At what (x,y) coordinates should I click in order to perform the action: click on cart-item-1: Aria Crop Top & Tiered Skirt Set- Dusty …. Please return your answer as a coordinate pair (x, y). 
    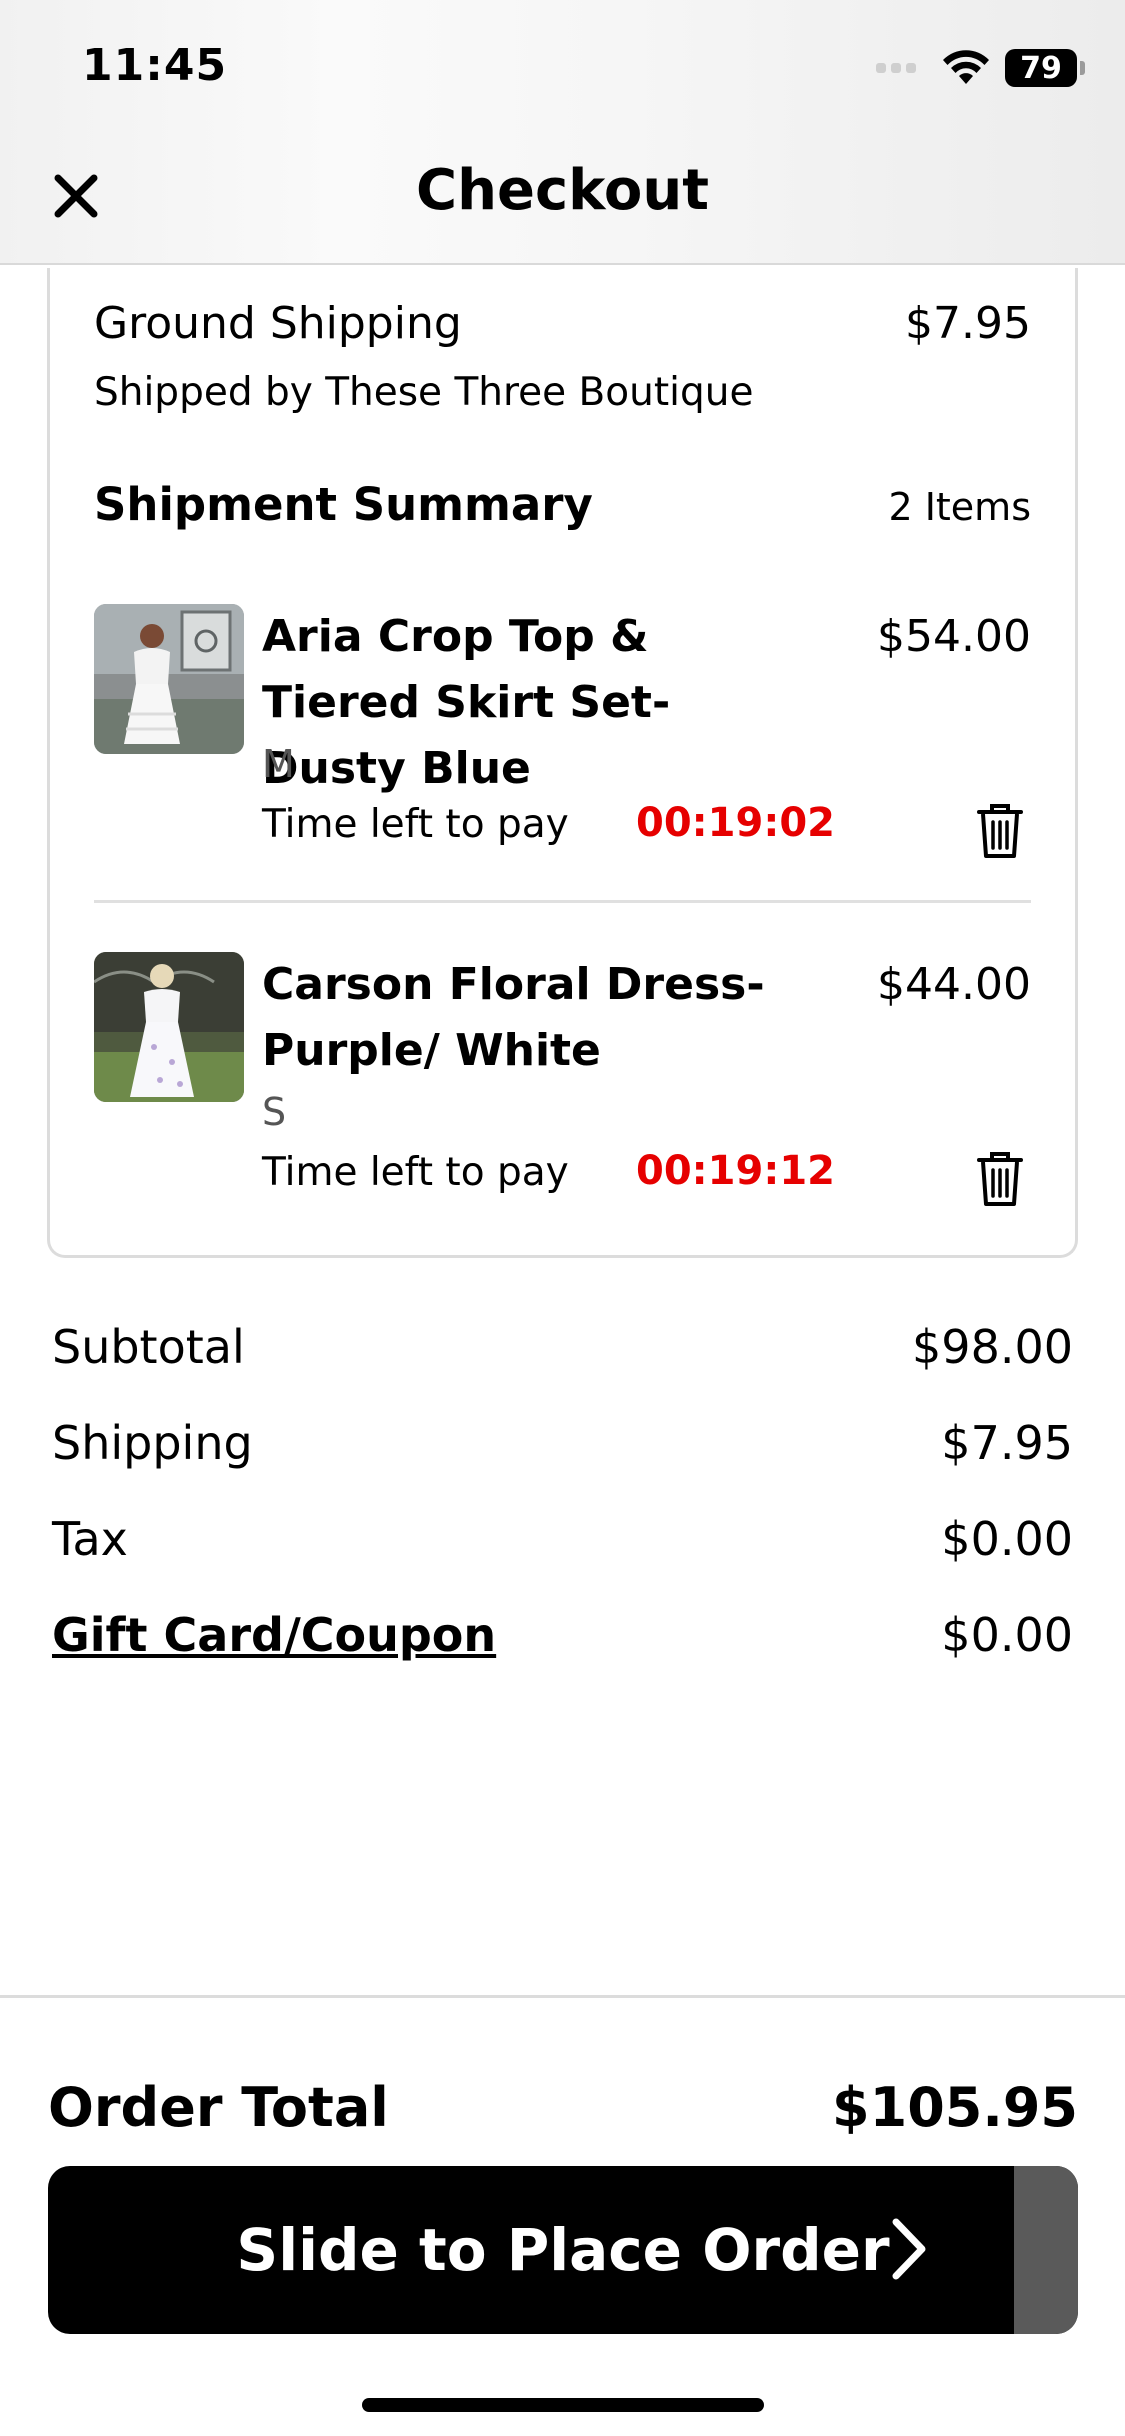
    Looking at the image, I should click on (562, 749).